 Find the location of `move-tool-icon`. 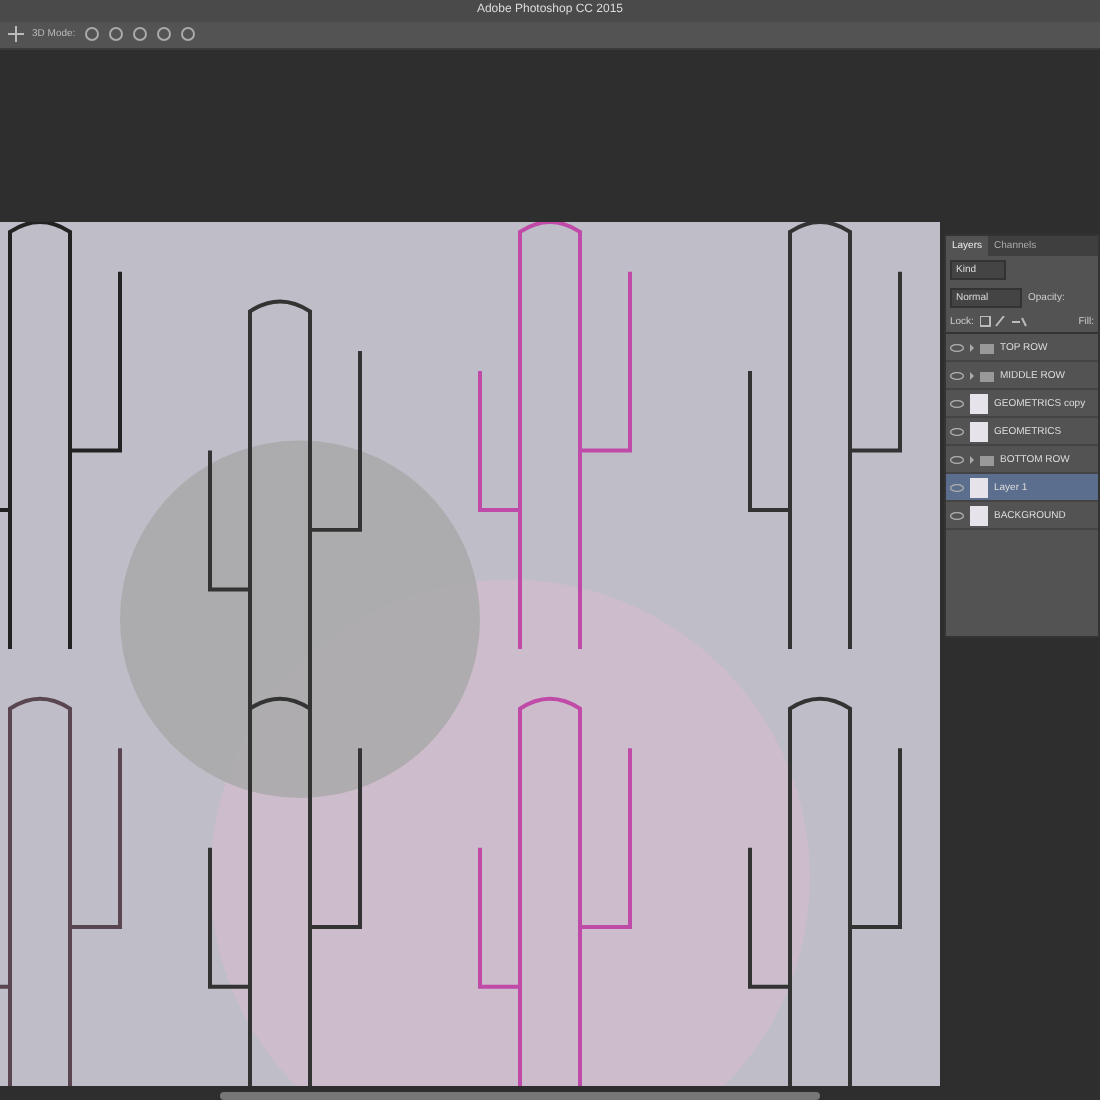

move-tool-icon is located at coordinates (16, 34).